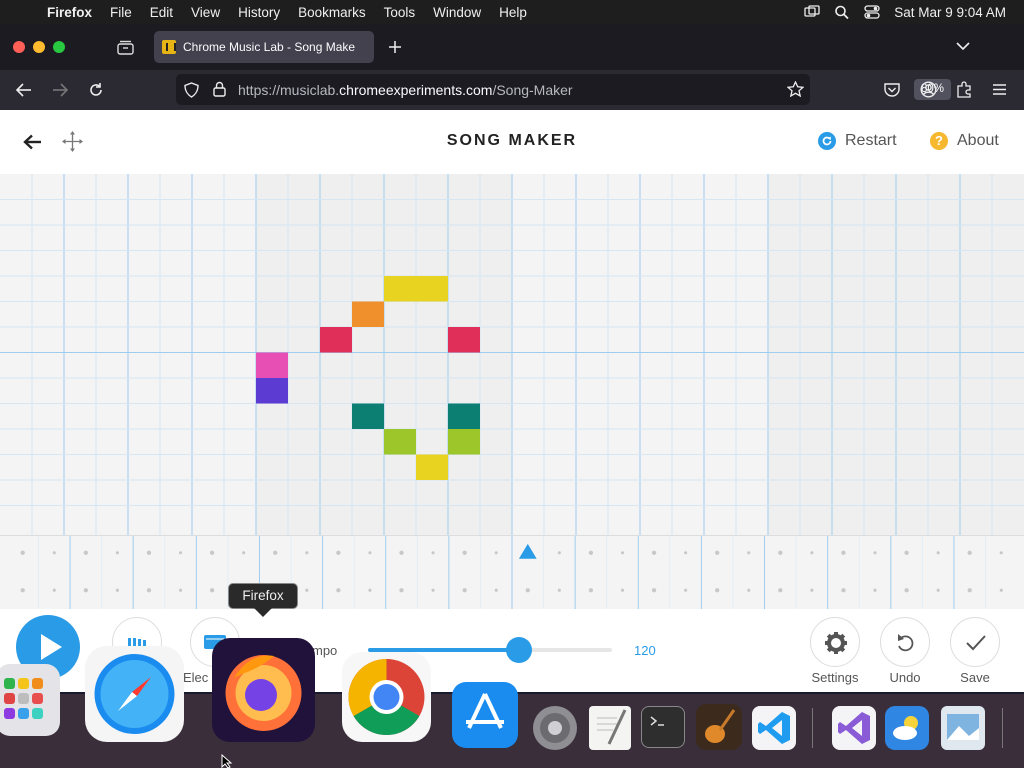 The height and width of the screenshot is (768, 1024). I want to click on list-all-tabs-chevron-down-icon, so click(963, 46).